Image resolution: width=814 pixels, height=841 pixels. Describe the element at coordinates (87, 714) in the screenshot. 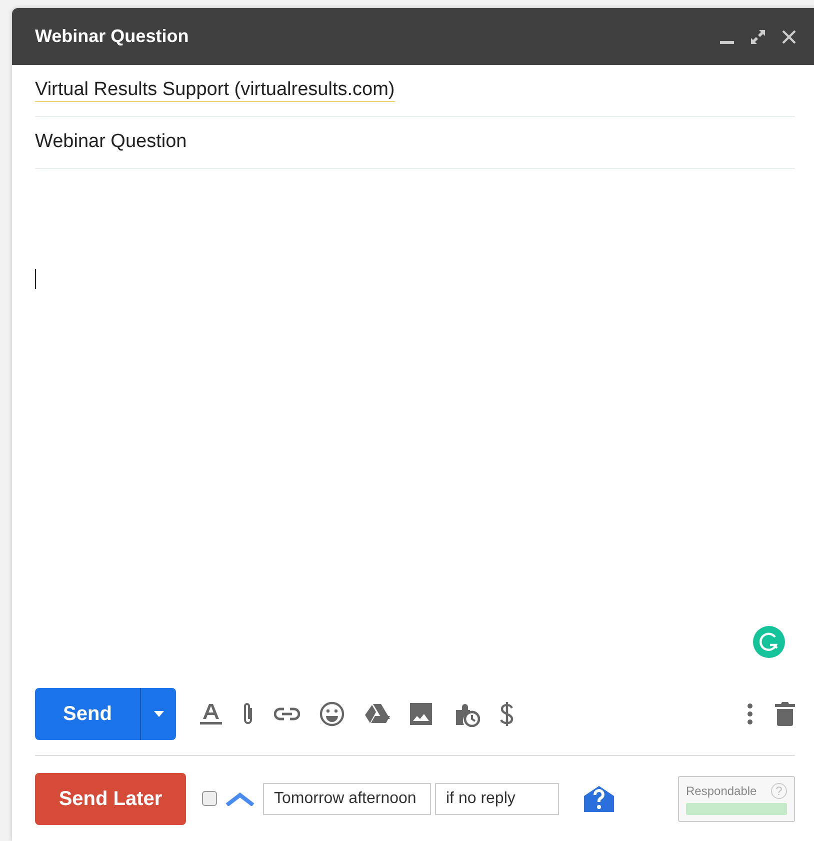

I see `send-button: Send` at that location.